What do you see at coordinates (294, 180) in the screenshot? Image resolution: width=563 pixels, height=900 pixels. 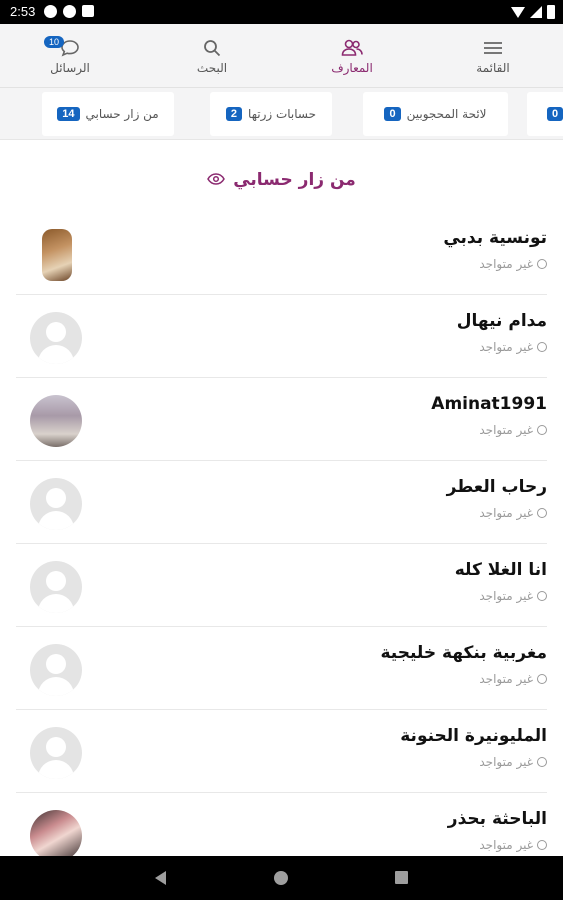 I see `section-title: من زار حسابي` at bounding box center [294, 180].